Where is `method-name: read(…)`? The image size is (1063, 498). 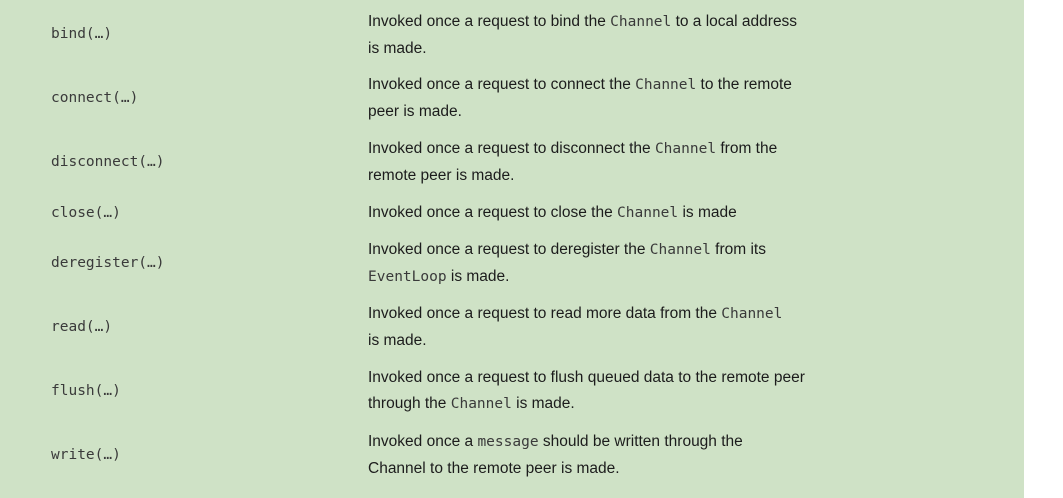
method-name: read(…) is located at coordinates (82, 327).